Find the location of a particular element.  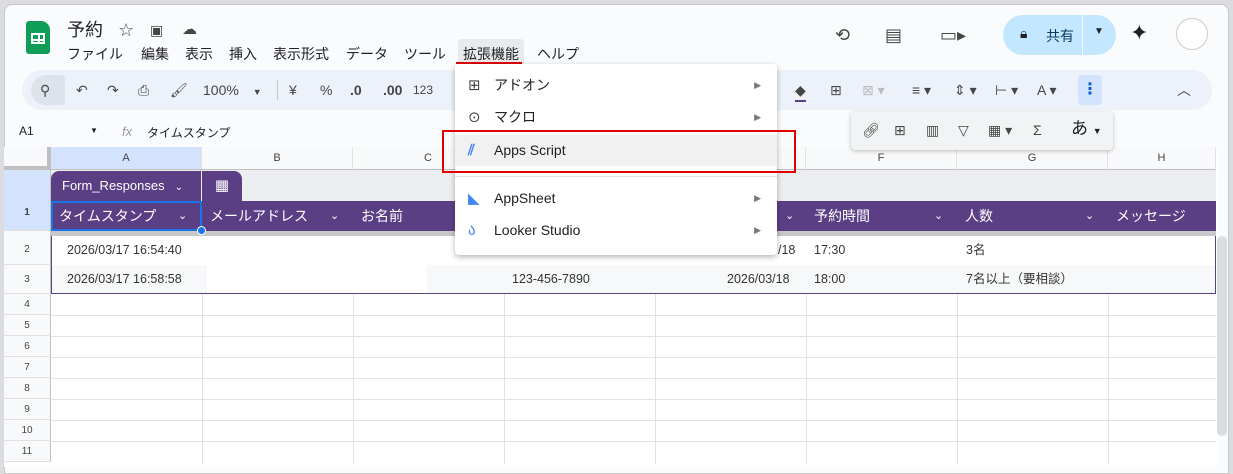

cell-people: 7名以上（要相談） is located at coordinates (1019, 279).